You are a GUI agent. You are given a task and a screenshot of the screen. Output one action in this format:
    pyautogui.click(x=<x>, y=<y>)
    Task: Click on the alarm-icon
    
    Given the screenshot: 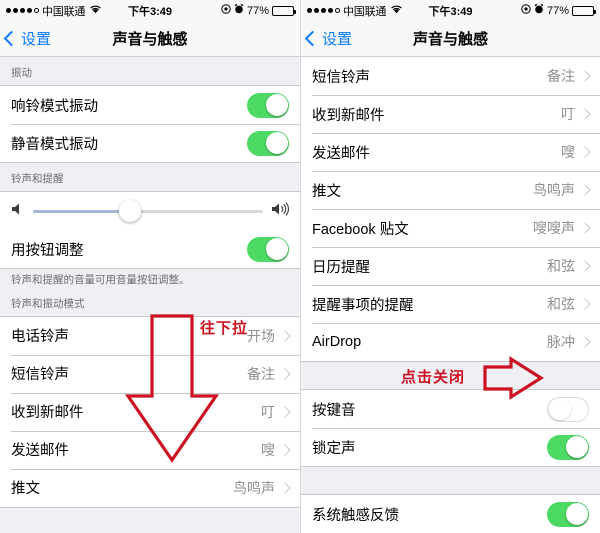 What is the action you would take?
    pyautogui.click(x=239, y=10)
    